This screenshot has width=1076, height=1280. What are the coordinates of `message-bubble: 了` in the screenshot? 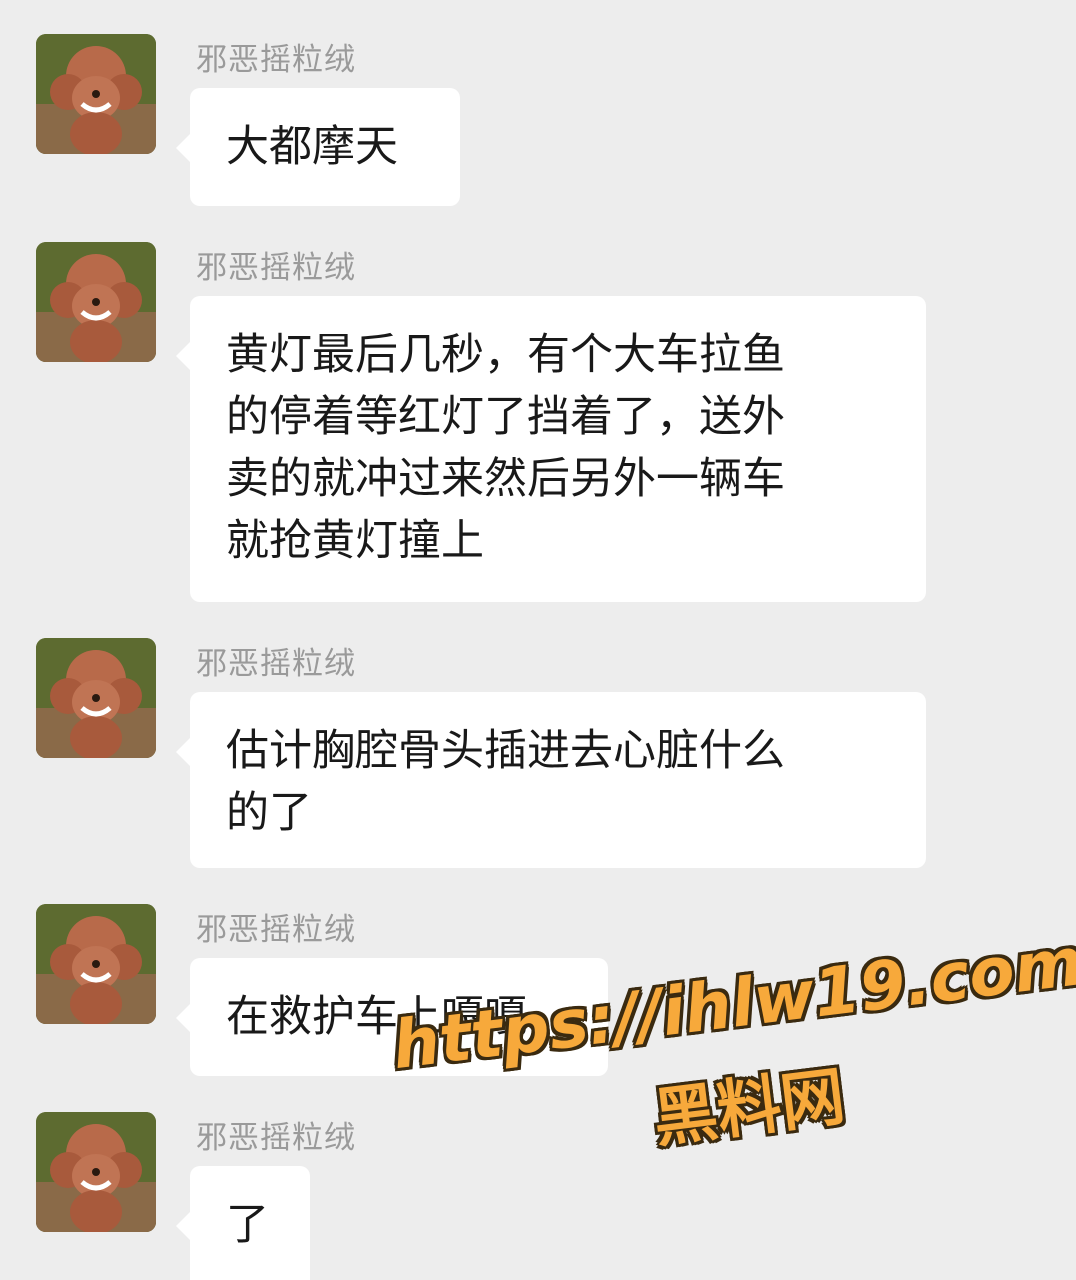 It's located at (243, 1223).